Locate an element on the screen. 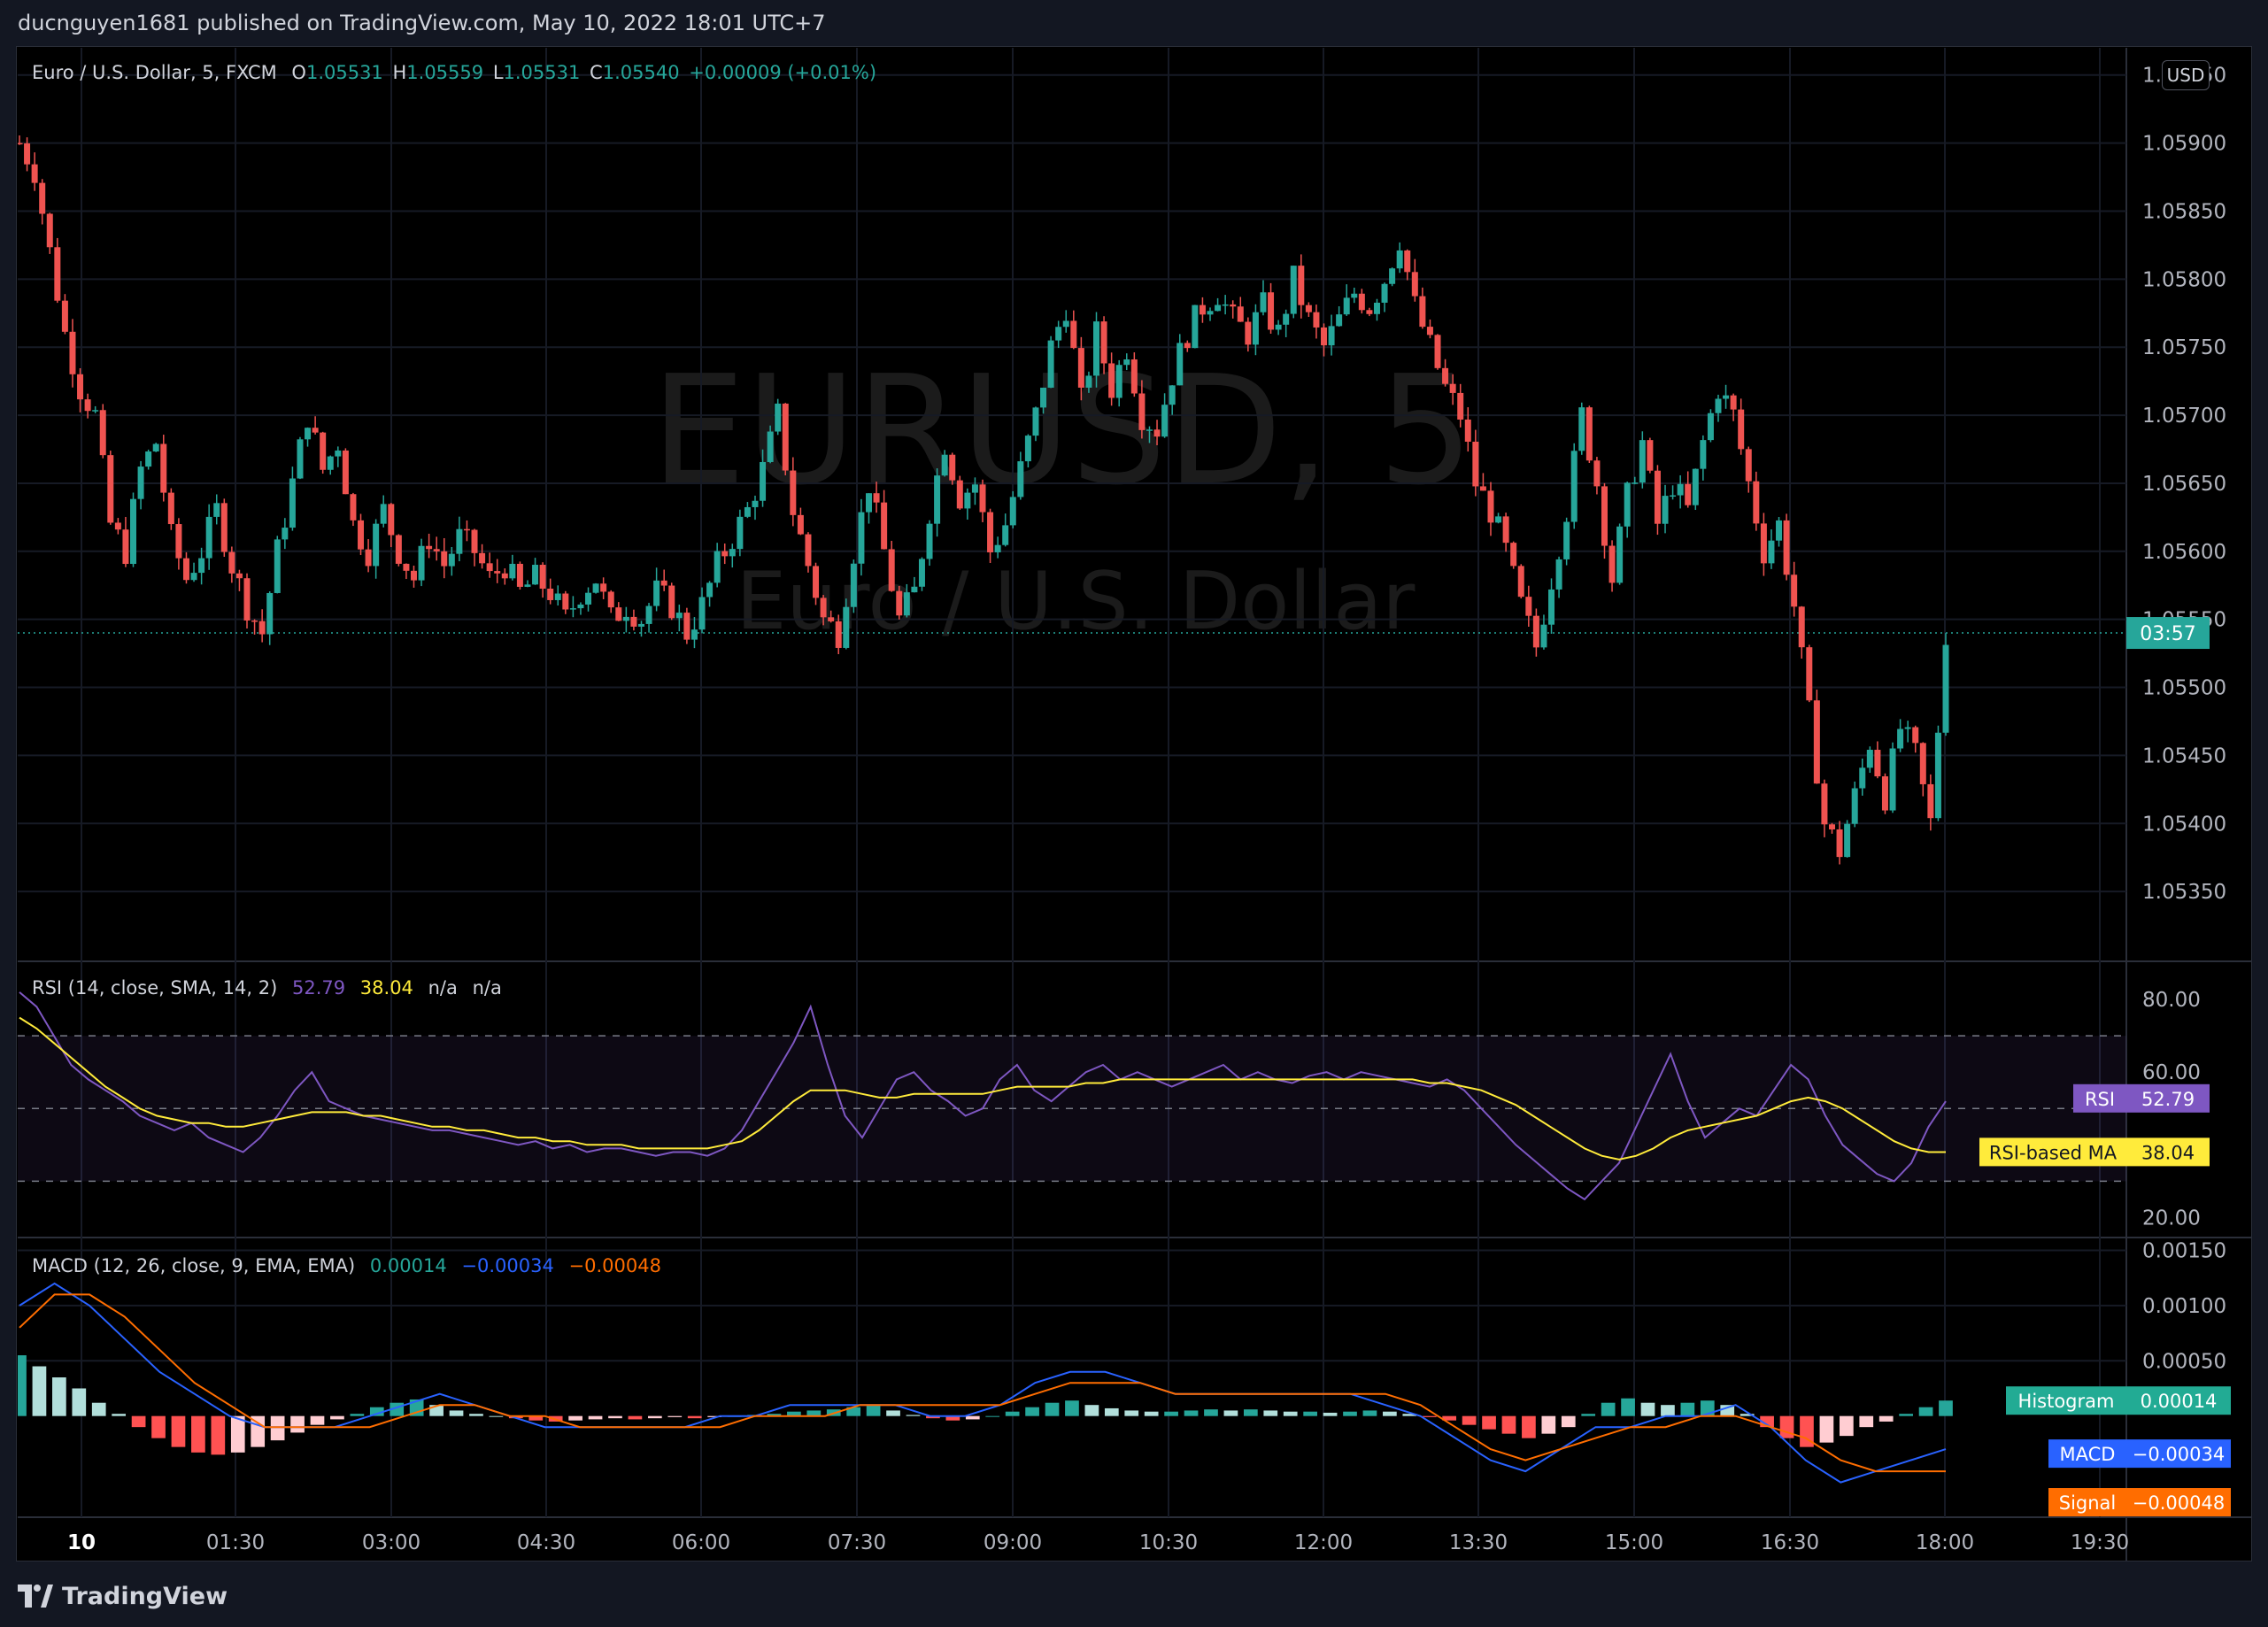 Image resolution: width=2268 pixels, height=1627 pixels. rsi-title: RSI (14, close, SMA, 14, 2) is located at coordinates (154, 988).